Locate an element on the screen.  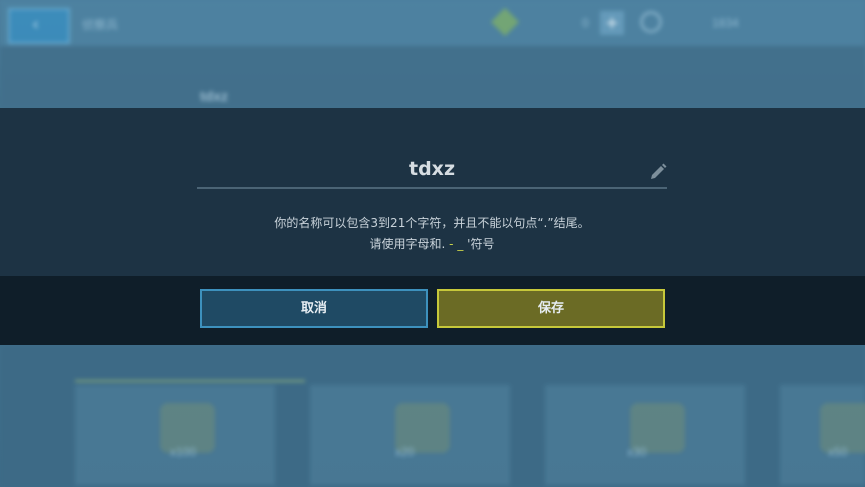
background-card: x30 is located at coordinates (645, 435).